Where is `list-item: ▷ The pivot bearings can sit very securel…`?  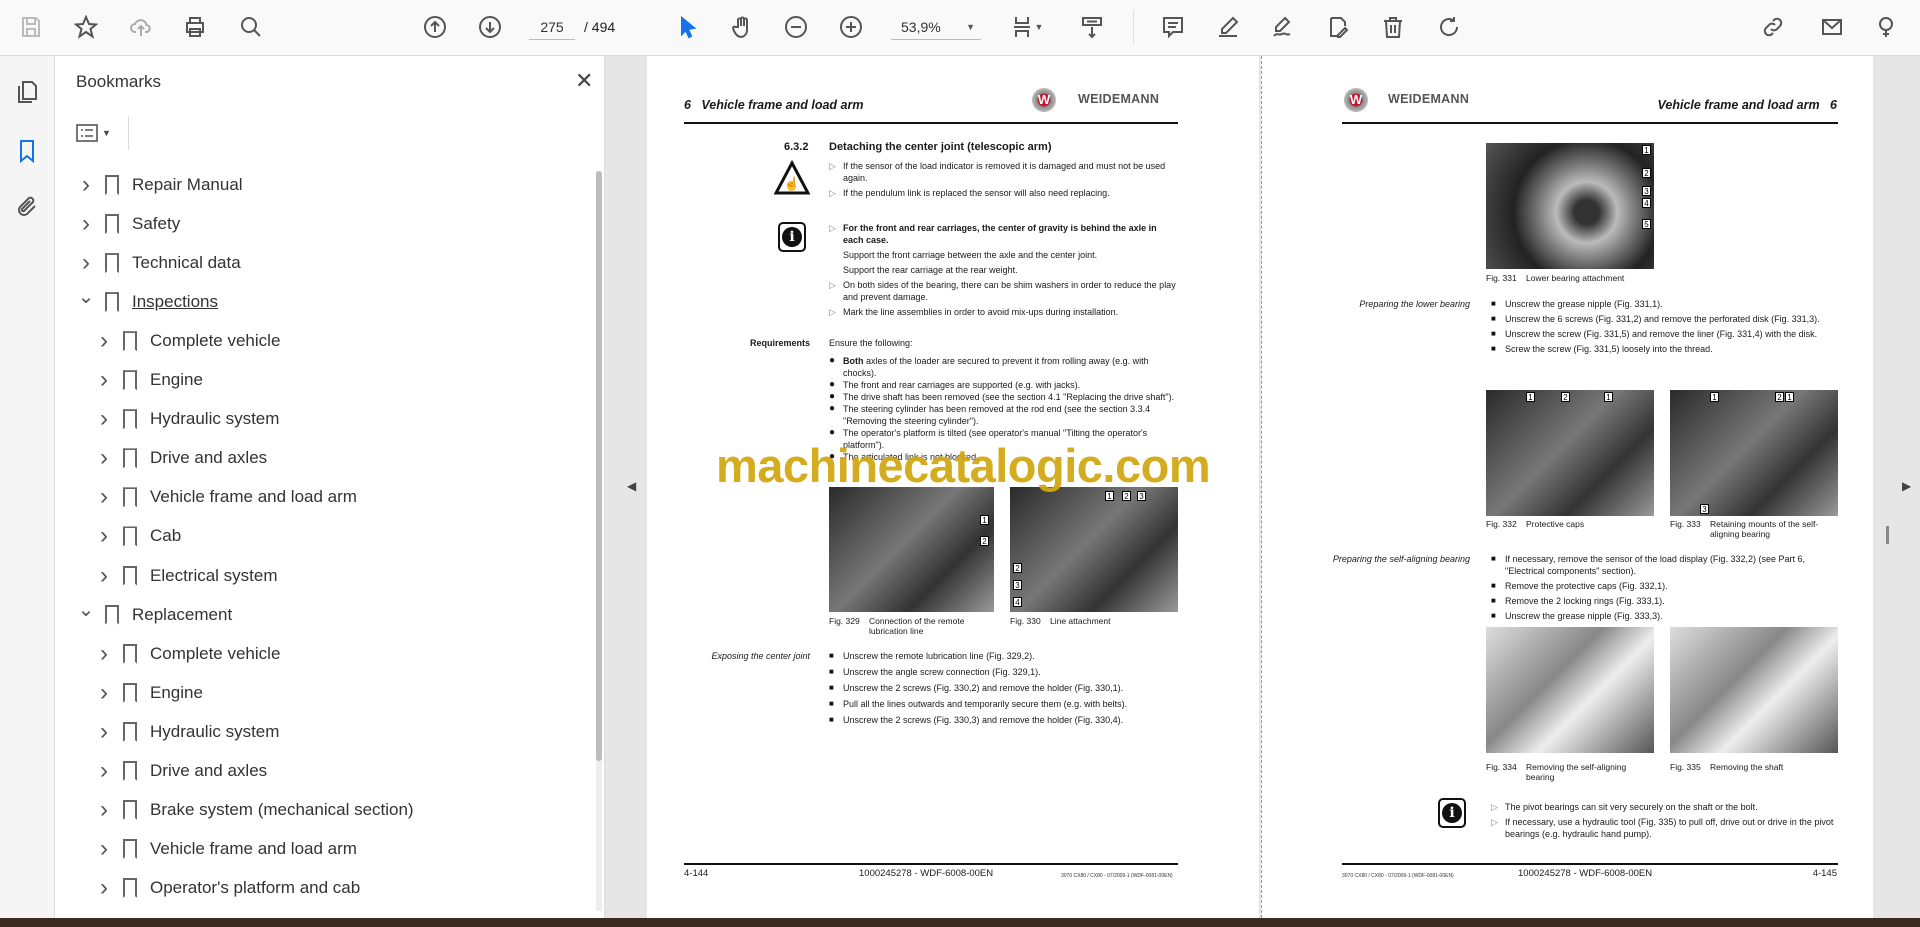 list-item: ▷ The pivot bearings can sit very securel… is located at coordinates (1665, 807).